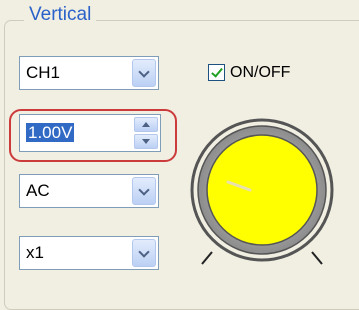 This screenshot has height=310, width=359. I want to click on vertical-group-label: Vertical, so click(60, 15).